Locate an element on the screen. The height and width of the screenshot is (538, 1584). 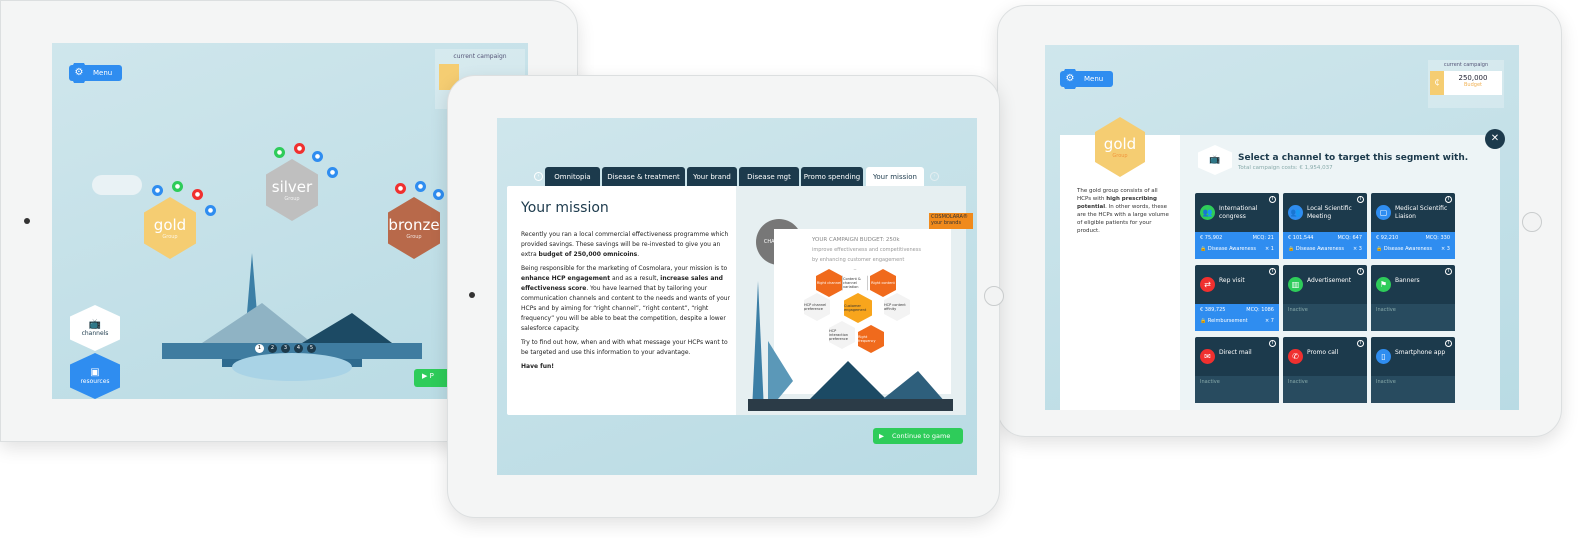
continue-button: ▶ Continue to game is located at coordinates (918, 436).